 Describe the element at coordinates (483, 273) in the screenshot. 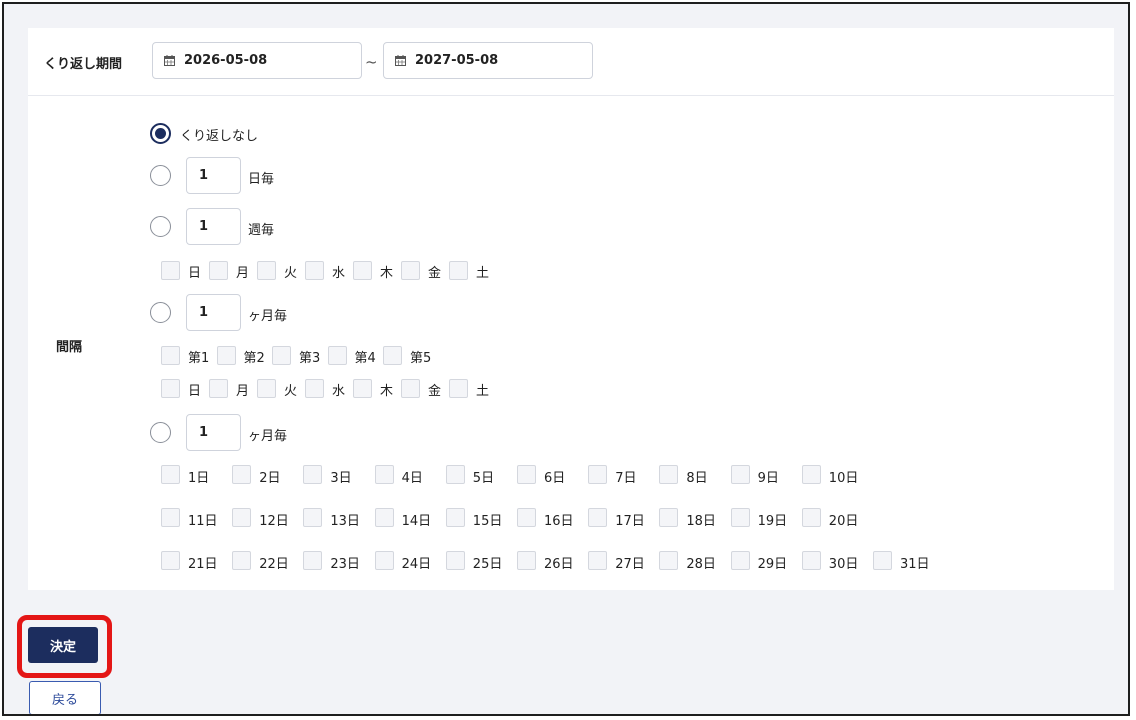

I see `weekly-day-label: 土` at that location.